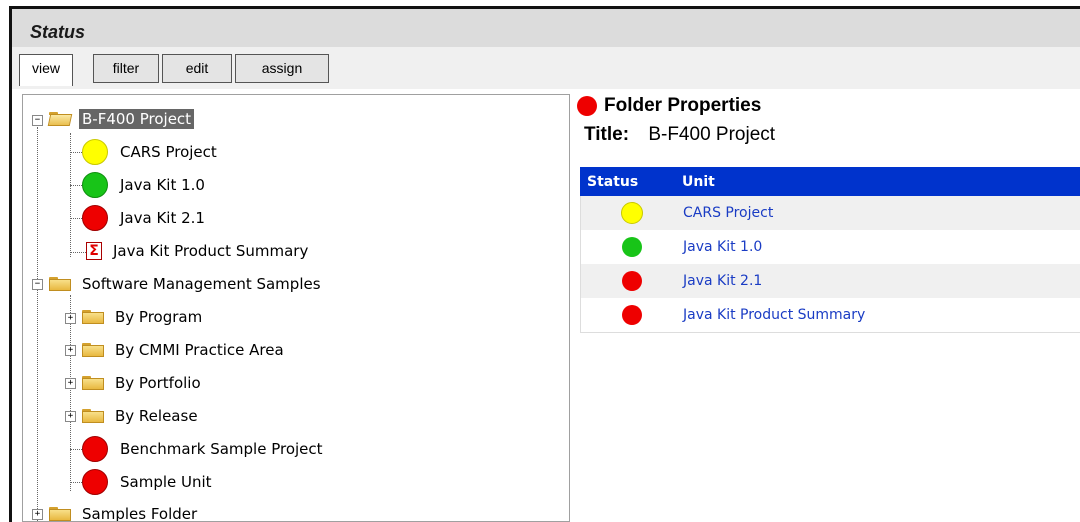  I want to click on status-title: Status, so click(58, 32).